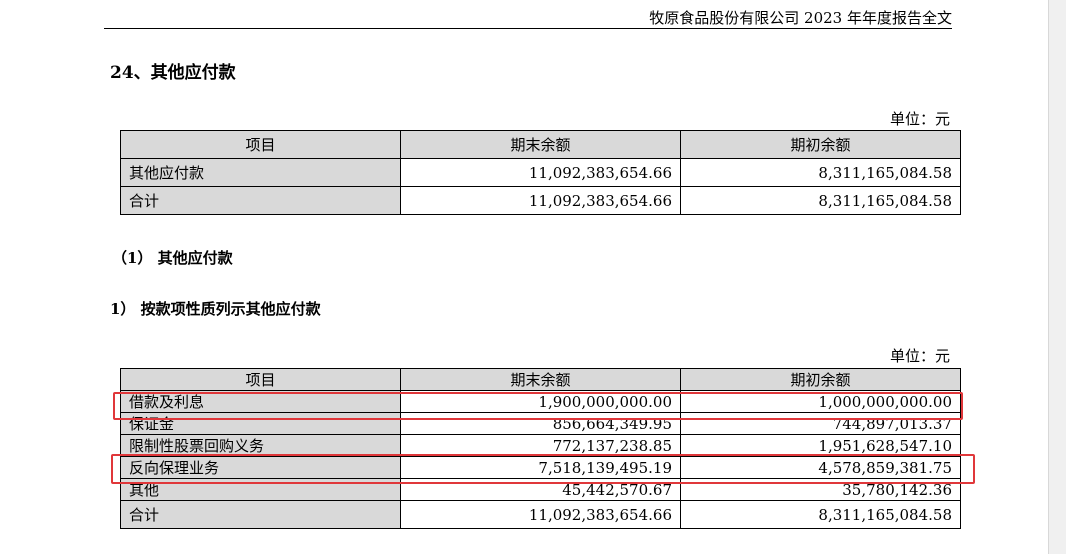 This screenshot has width=1066, height=554. I want to click on page-gutter, so click(1057, 277).